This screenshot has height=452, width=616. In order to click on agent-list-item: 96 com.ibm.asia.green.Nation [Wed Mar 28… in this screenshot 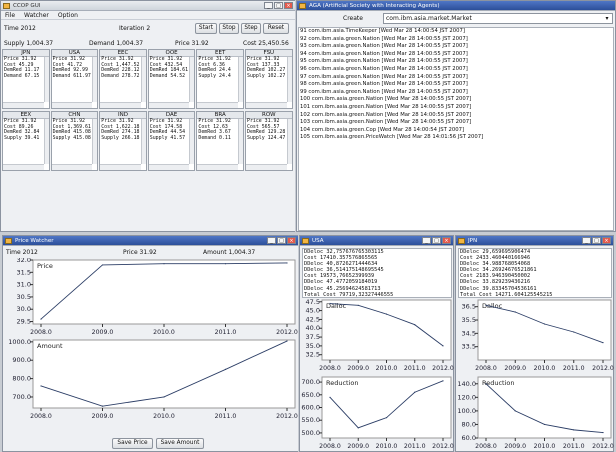, I will do `click(456, 70)`.